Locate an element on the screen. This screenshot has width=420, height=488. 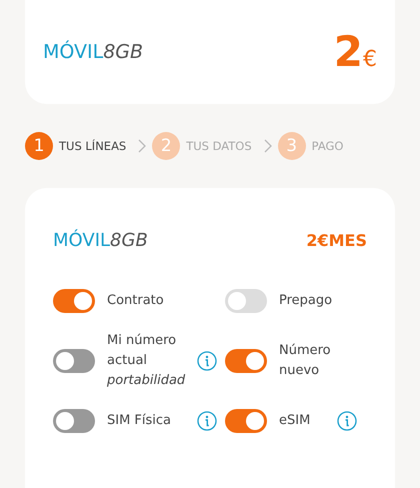
step-tab: 2 TUS DATOS is located at coordinates (205, 146).